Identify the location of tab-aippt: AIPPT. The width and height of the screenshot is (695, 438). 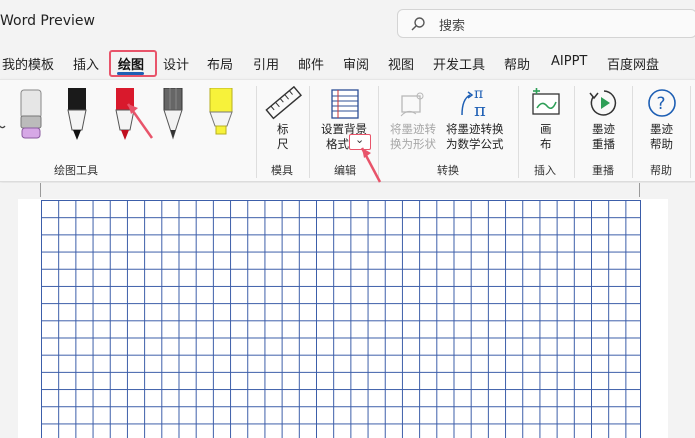
(569, 61).